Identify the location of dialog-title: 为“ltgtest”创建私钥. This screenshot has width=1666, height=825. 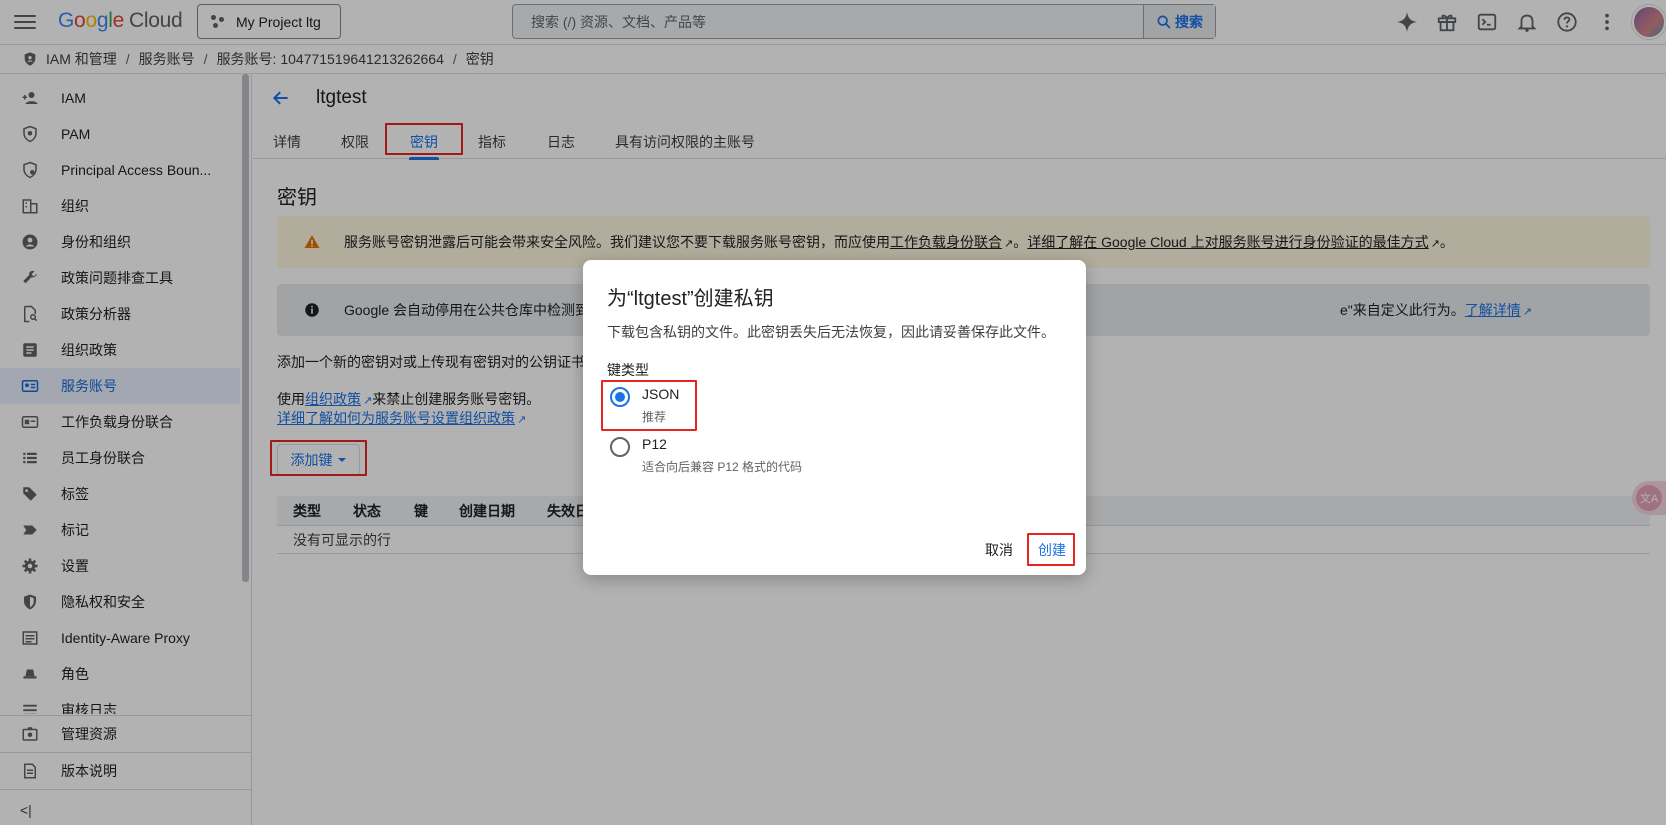
(690, 299).